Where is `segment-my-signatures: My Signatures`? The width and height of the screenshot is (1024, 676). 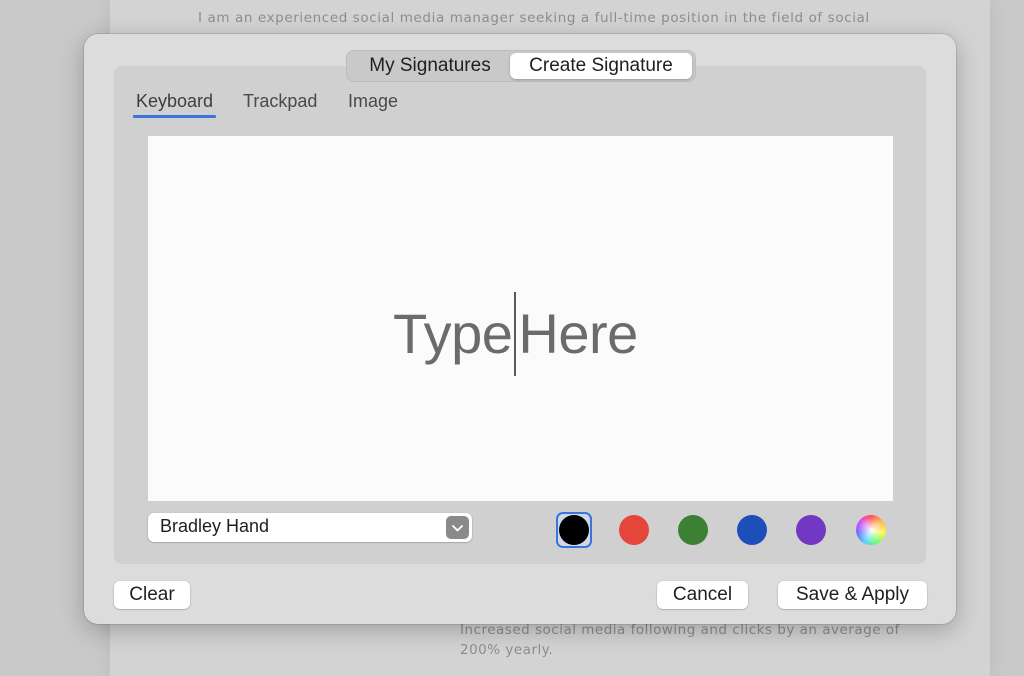
segment-my-signatures: My Signatures is located at coordinates (430, 66).